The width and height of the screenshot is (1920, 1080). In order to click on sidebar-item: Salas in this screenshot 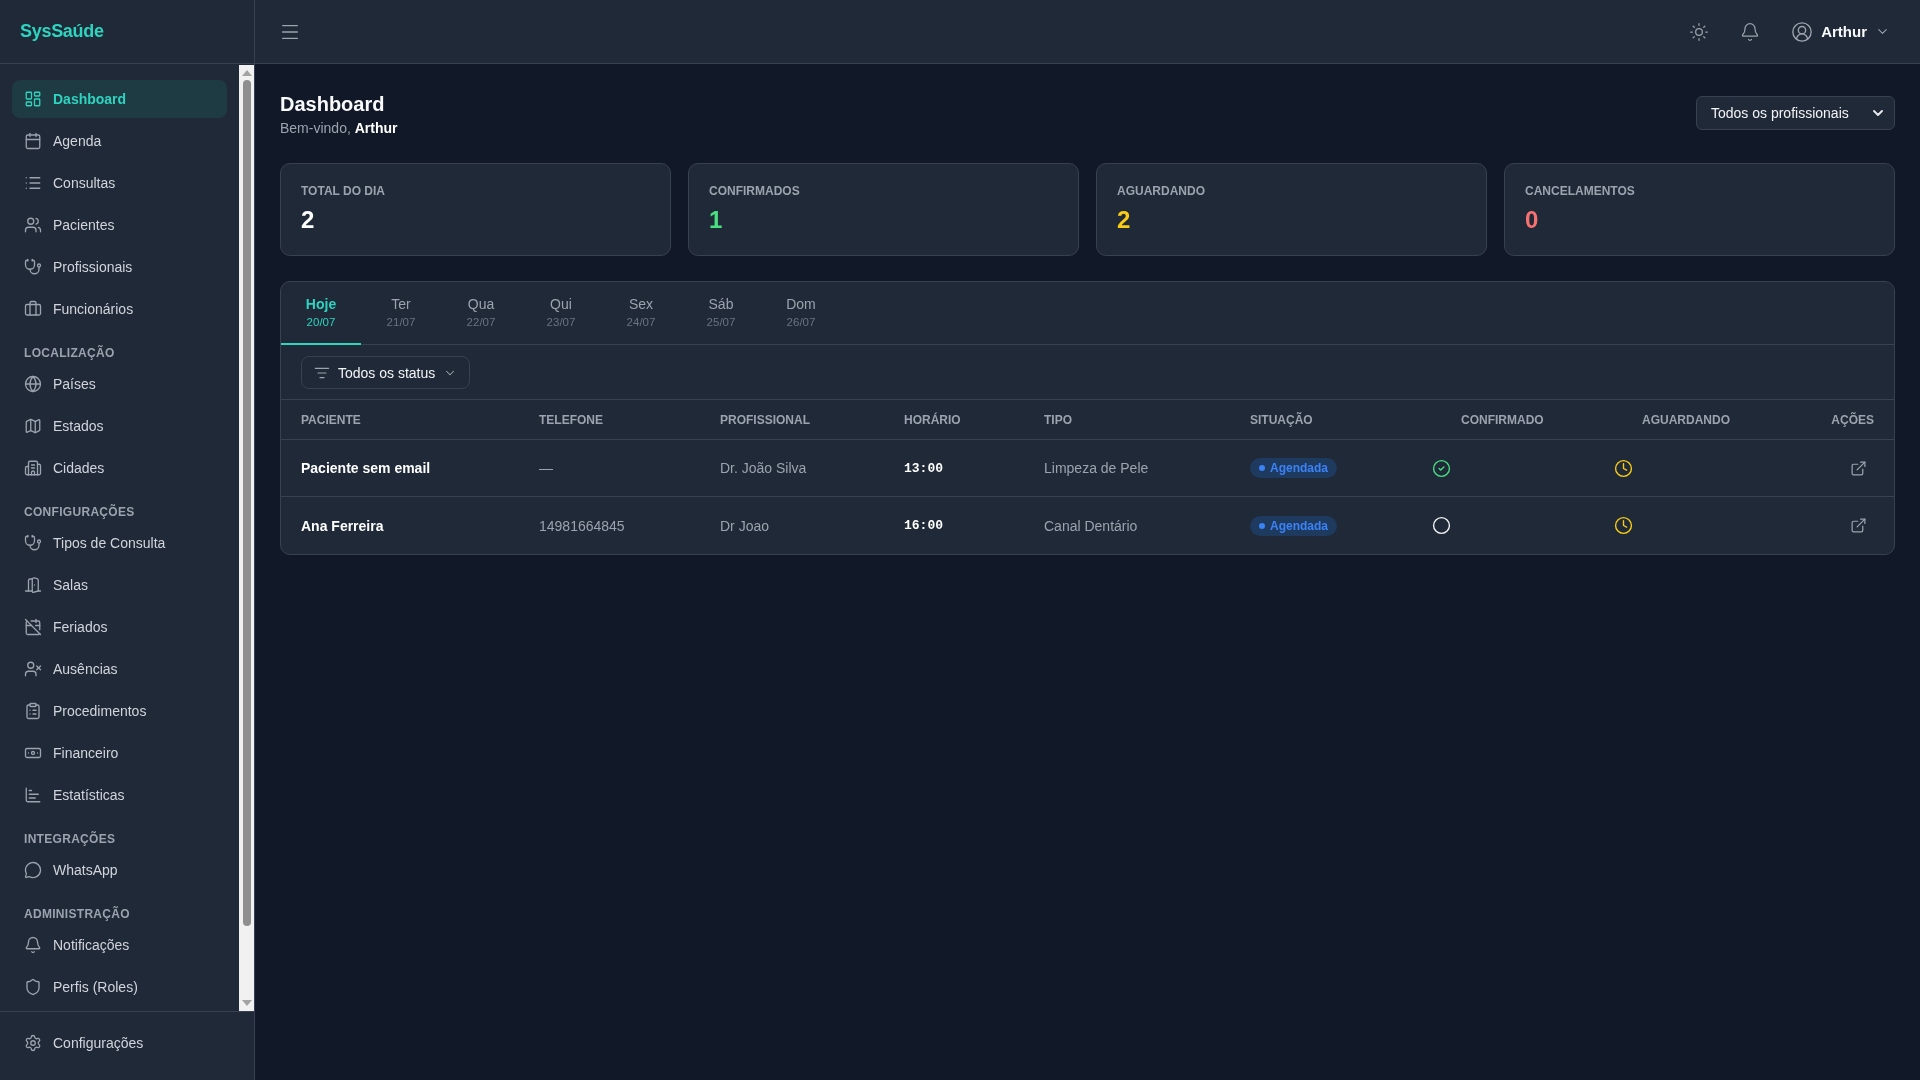, I will do `click(119, 585)`.